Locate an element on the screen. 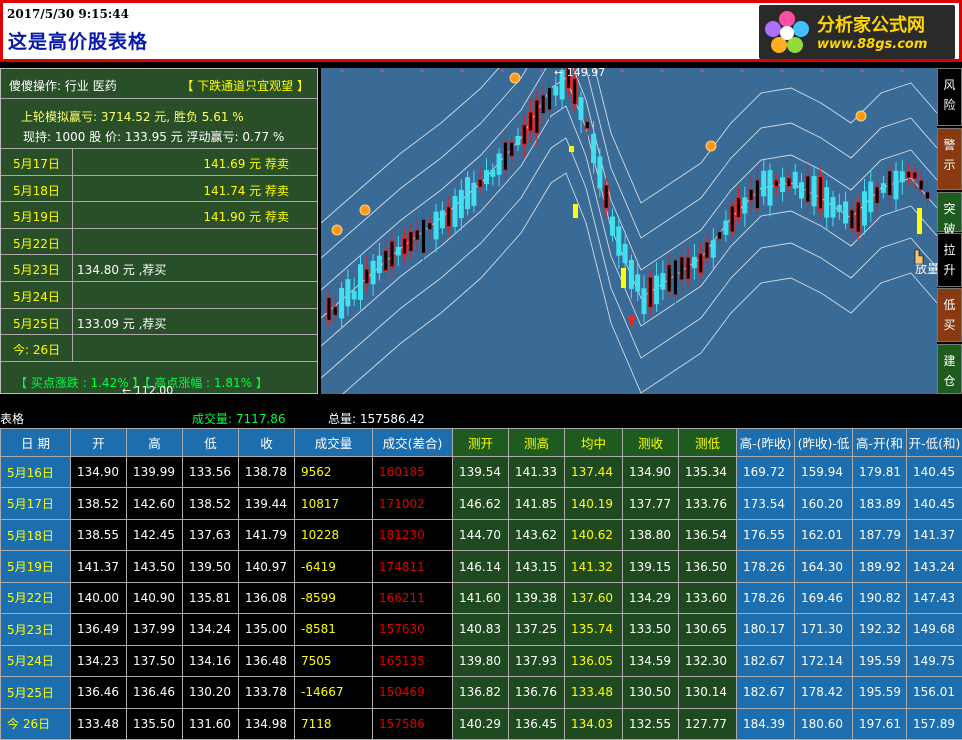 The height and width of the screenshot is (740, 962). buy-signal: 134.80 元 ,荐买 is located at coordinates (122, 270).